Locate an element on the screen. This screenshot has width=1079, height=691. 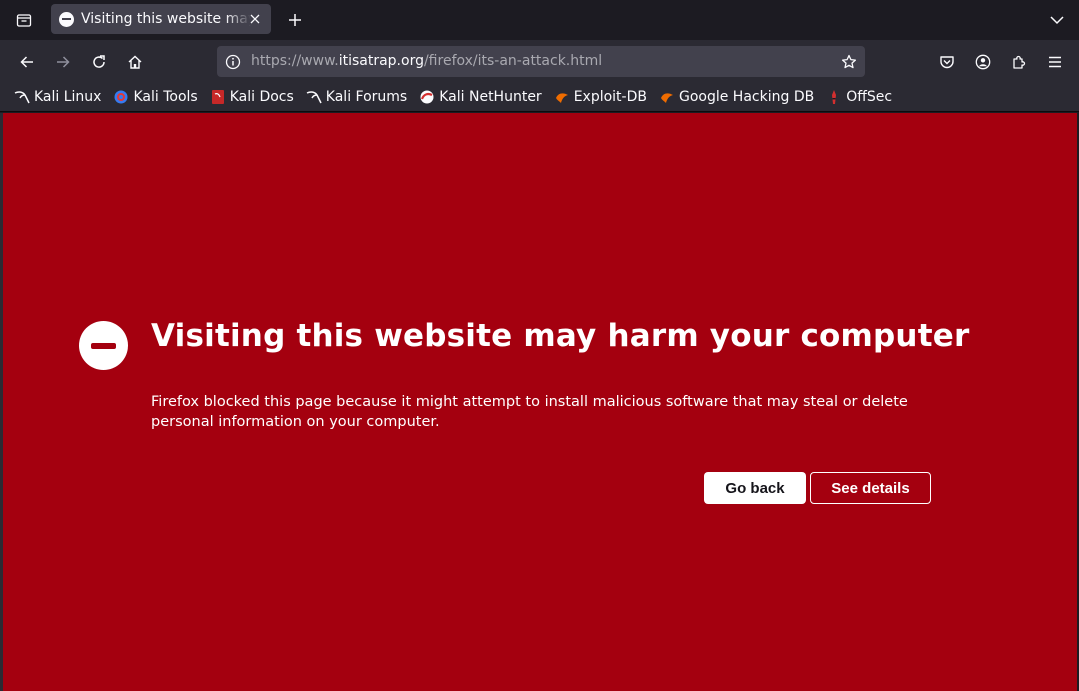
reload-button is located at coordinates (99, 62).